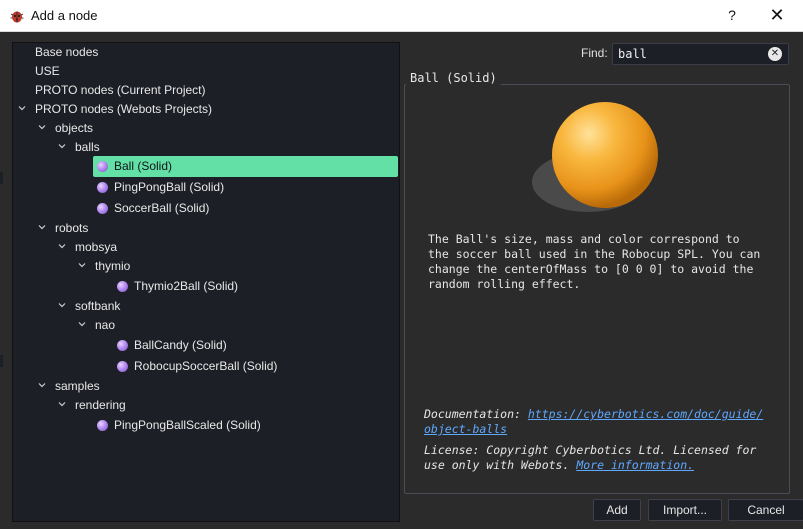 The height and width of the screenshot is (529, 803). What do you see at coordinates (617, 510) in the screenshot?
I see `add-button: Add` at bounding box center [617, 510].